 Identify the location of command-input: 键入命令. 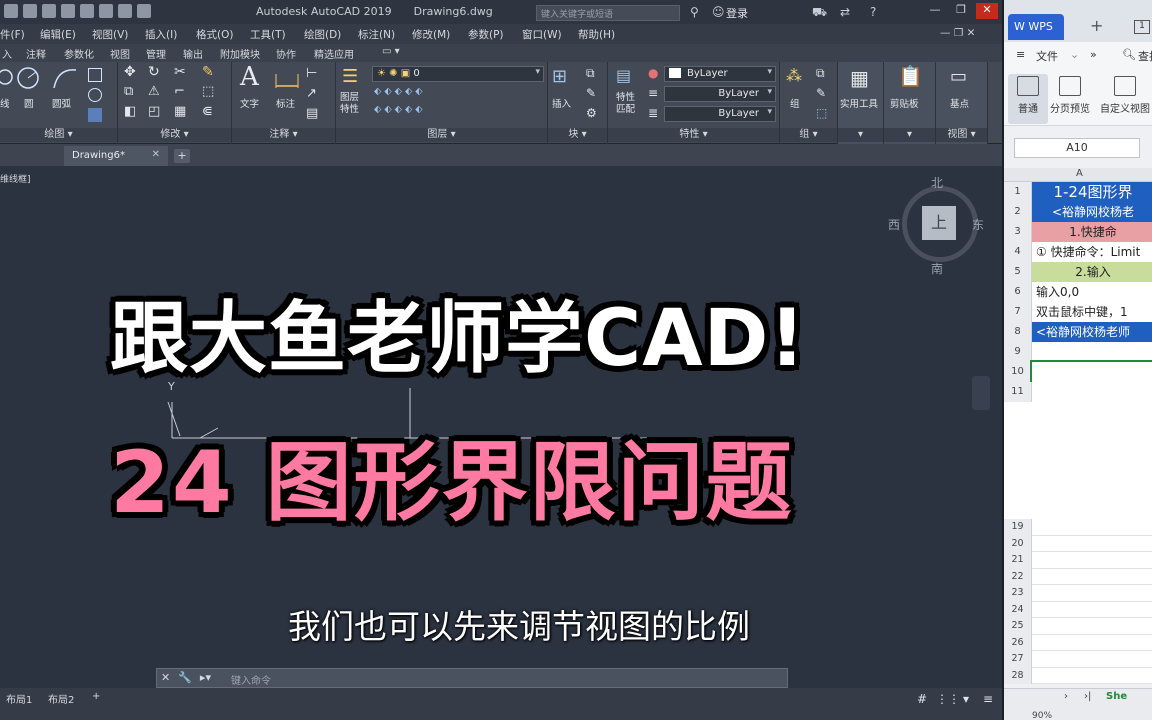
(251, 679).